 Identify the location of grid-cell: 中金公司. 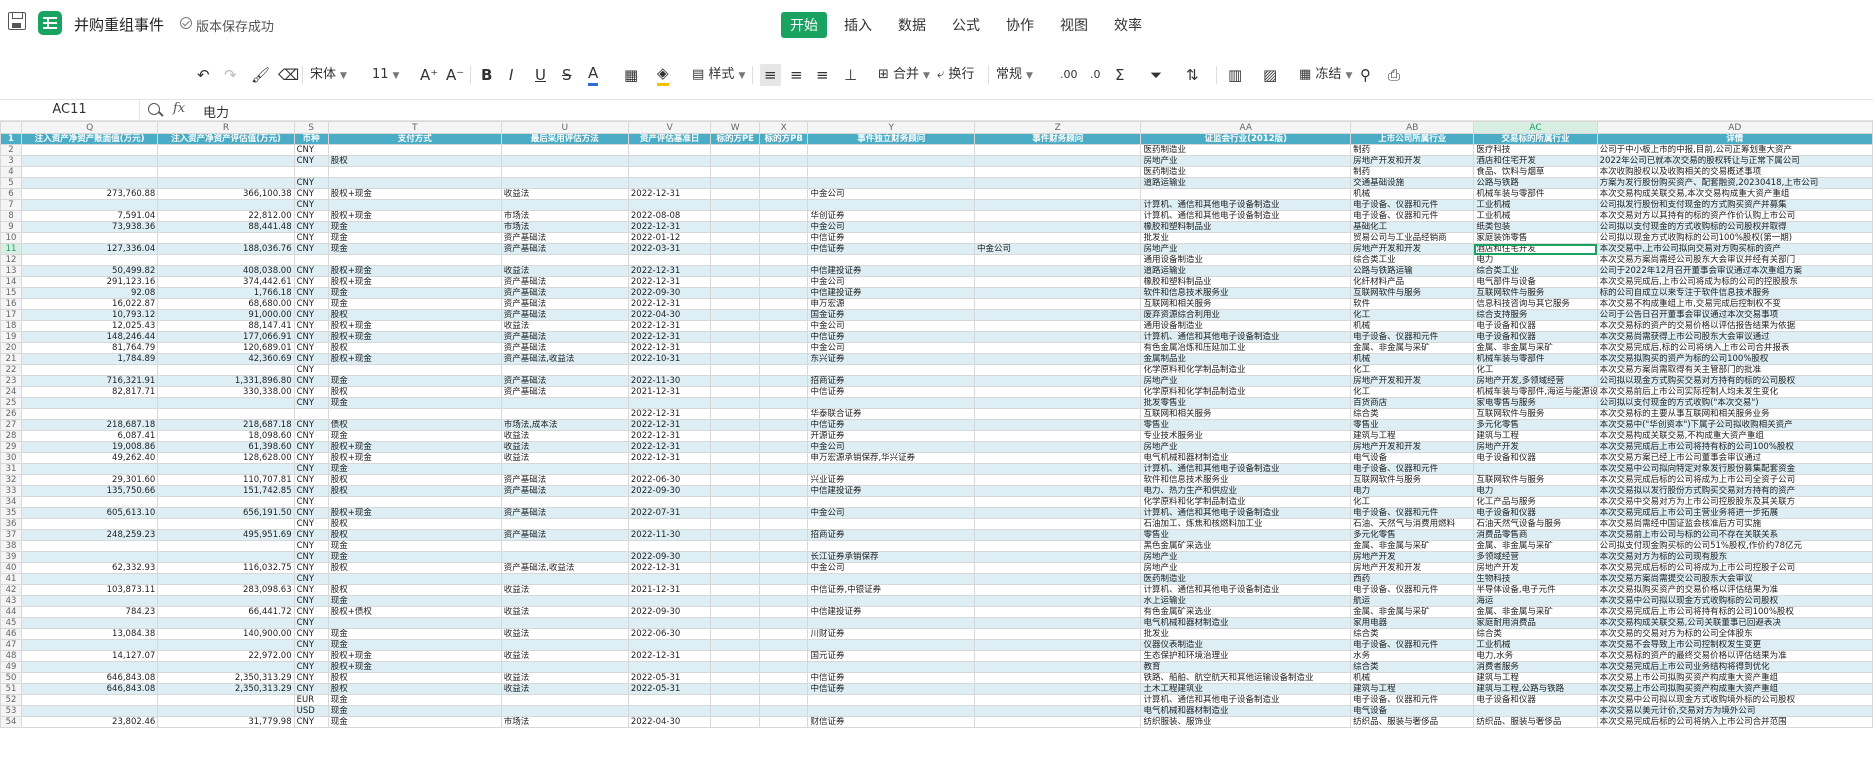
(891, 348).